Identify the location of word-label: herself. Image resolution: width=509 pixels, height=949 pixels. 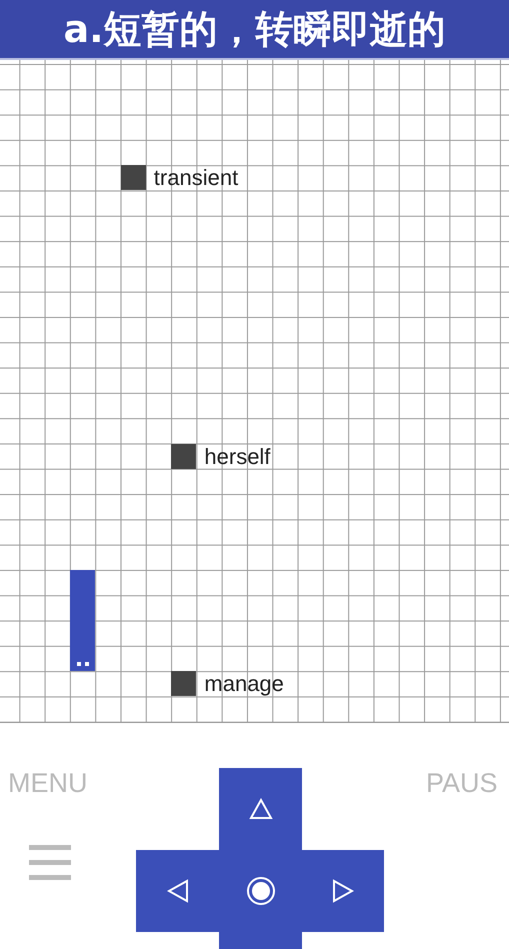
(237, 456).